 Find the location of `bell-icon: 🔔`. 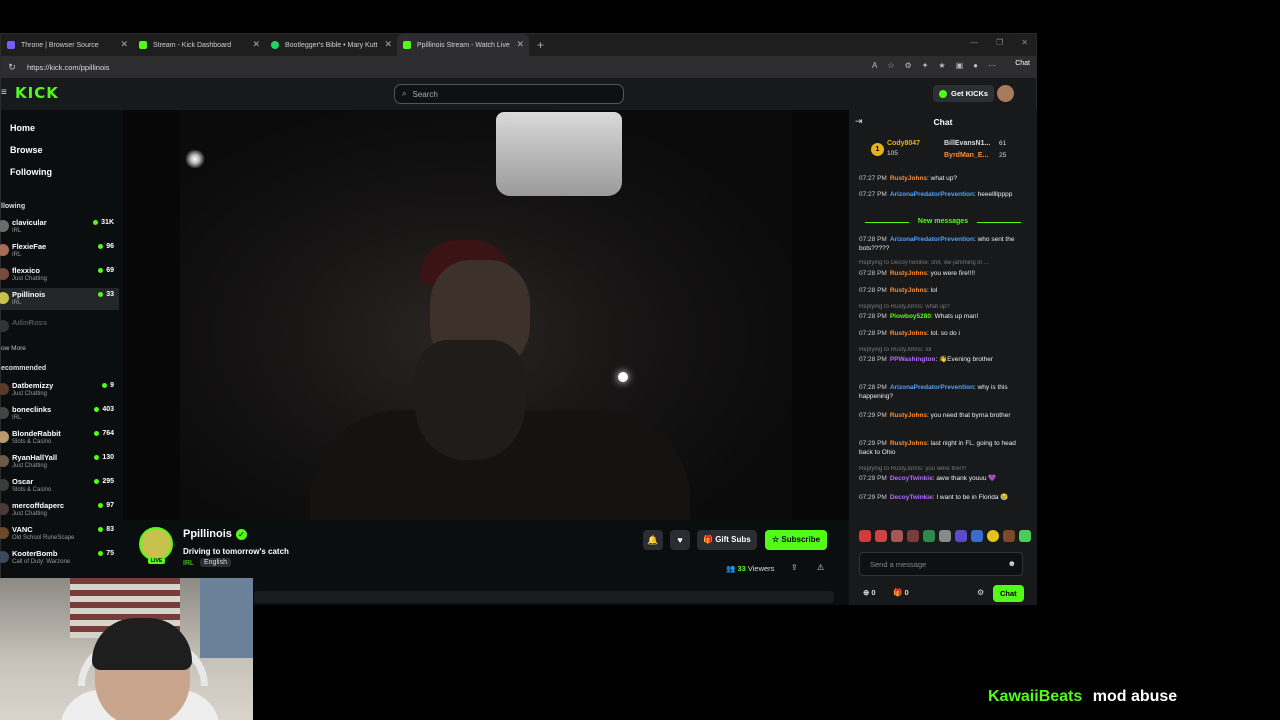

bell-icon: 🔔 is located at coordinates (653, 540).